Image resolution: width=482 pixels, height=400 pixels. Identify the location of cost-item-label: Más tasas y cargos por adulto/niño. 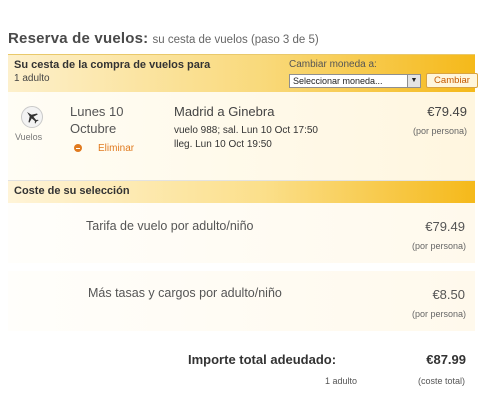
(185, 293).